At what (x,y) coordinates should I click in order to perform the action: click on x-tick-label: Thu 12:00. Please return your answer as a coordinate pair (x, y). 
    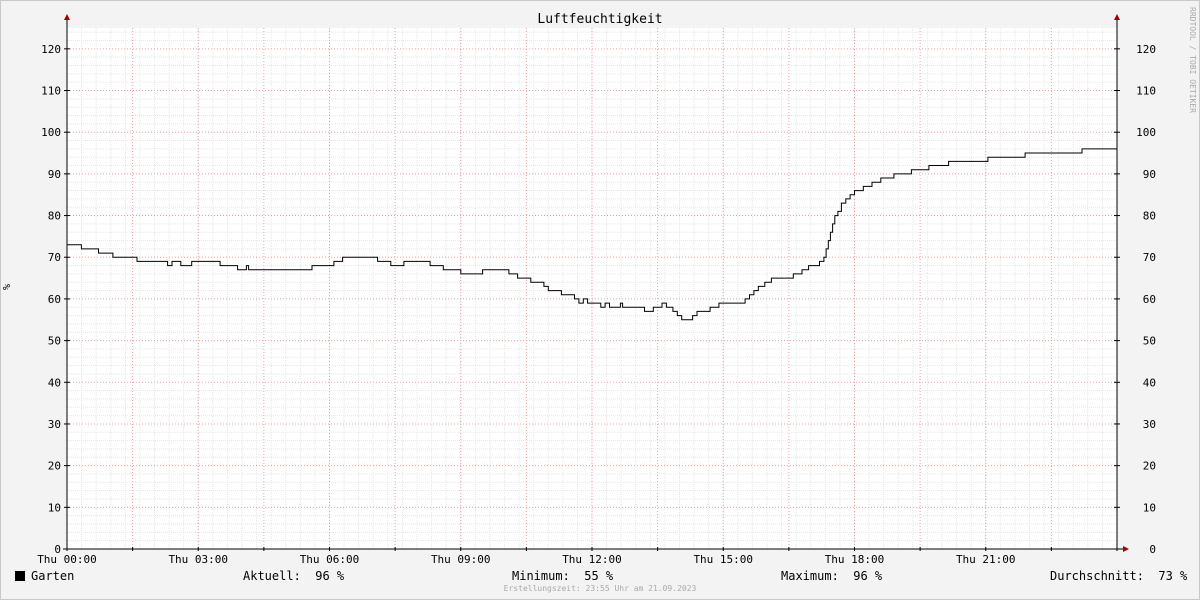
    Looking at the image, I should click on (592, 559).